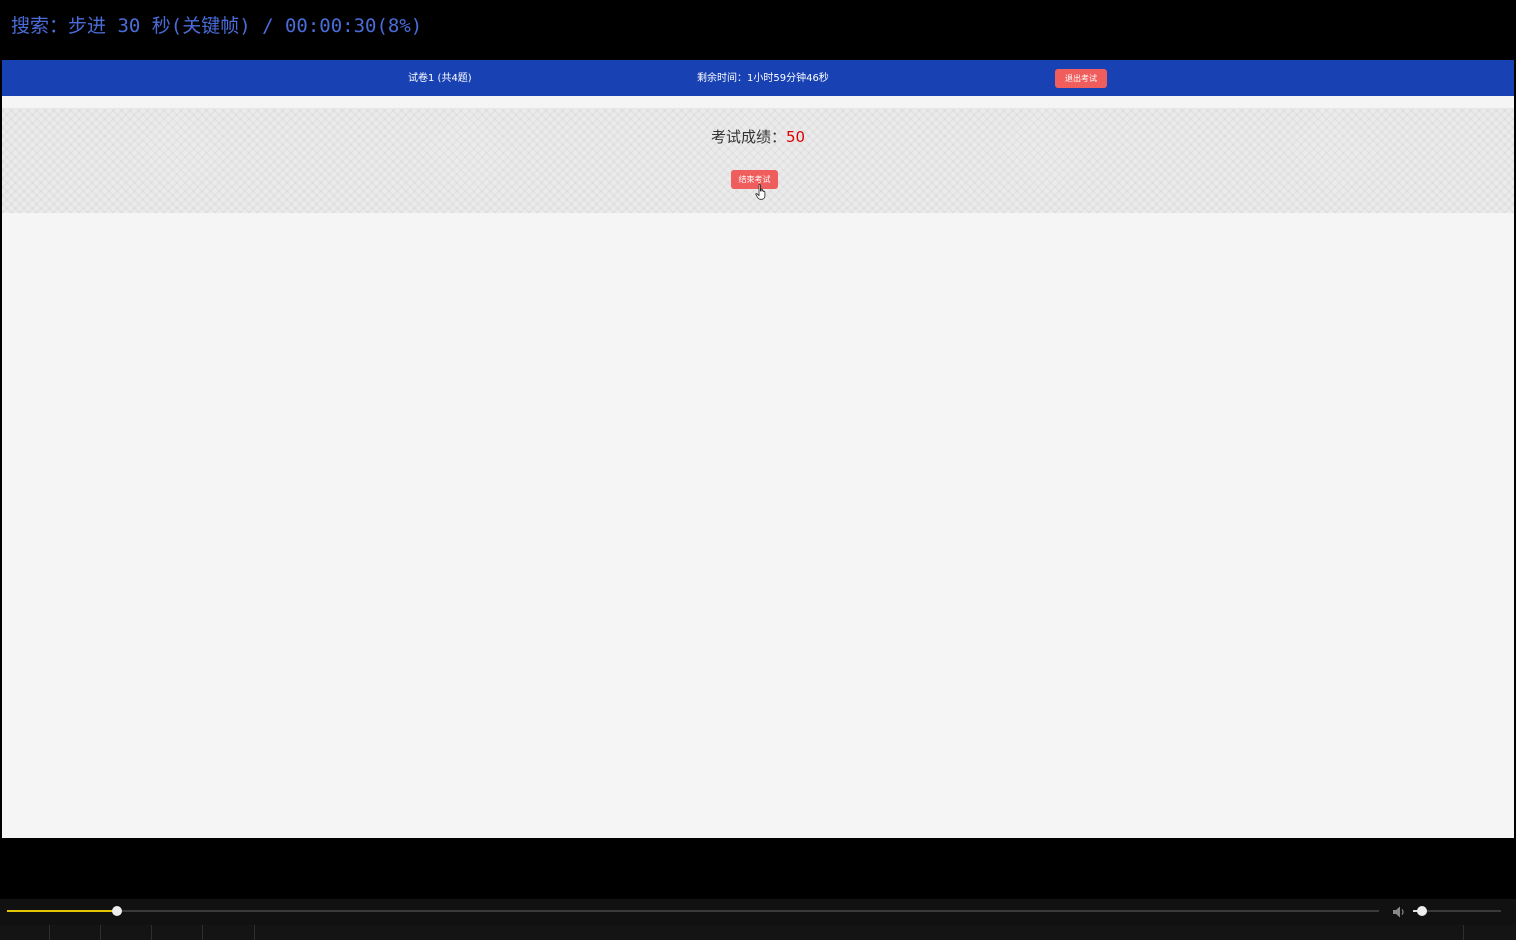  What do you see at coordinates (217, 26) in the screenshot?
I see `player-osd-text: 搜索：步进 30 秒(关键帧) / 00:00:30(8%)` at bounding box center [217, 26].